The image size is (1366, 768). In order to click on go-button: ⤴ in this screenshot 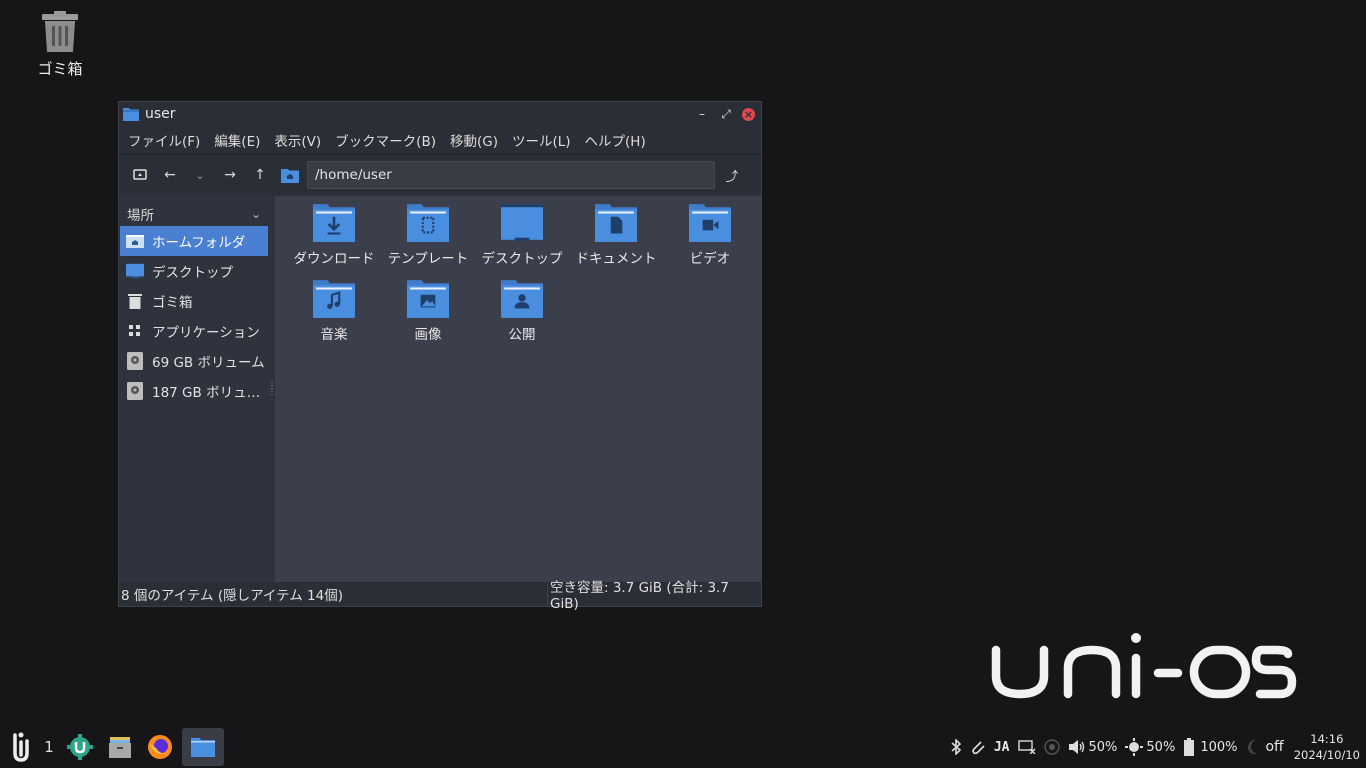, I will do `click(732, 175)`.